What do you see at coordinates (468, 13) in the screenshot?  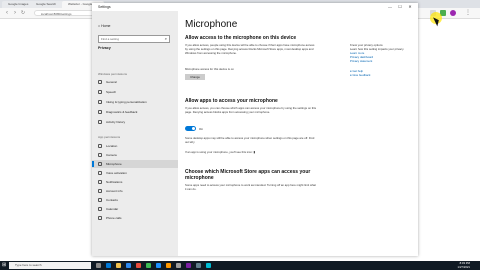 I see `more-menu-icon: ⋮` at bounding box center [468, 13].